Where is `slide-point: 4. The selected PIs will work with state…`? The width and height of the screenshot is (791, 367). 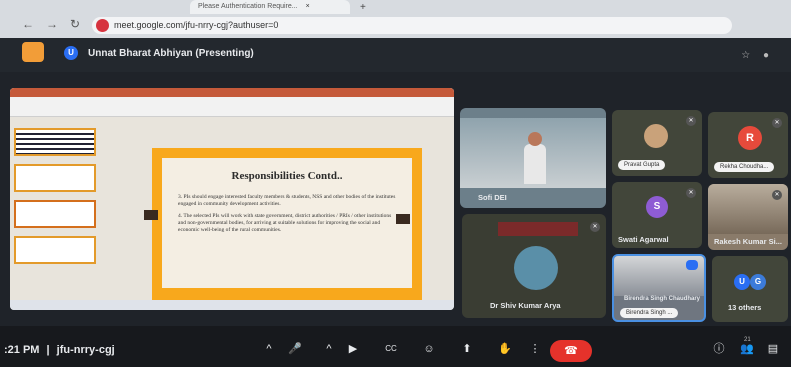 slide-point: 4. The selected PIs will work with state… is located at coordinates (285, 223).